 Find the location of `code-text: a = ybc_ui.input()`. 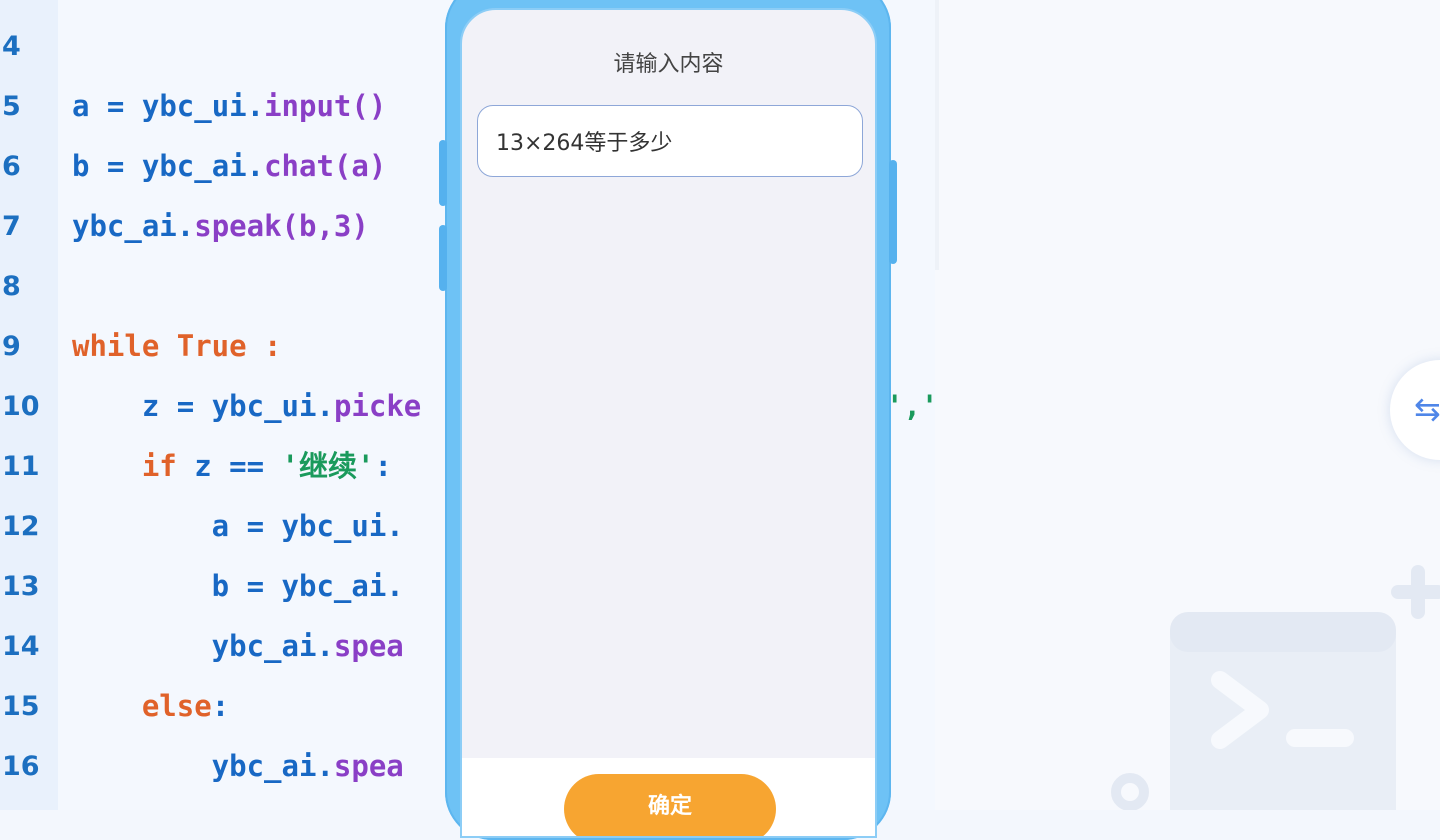

code-text: a = ybc_ui.input() is located at coordinates (229, 106).